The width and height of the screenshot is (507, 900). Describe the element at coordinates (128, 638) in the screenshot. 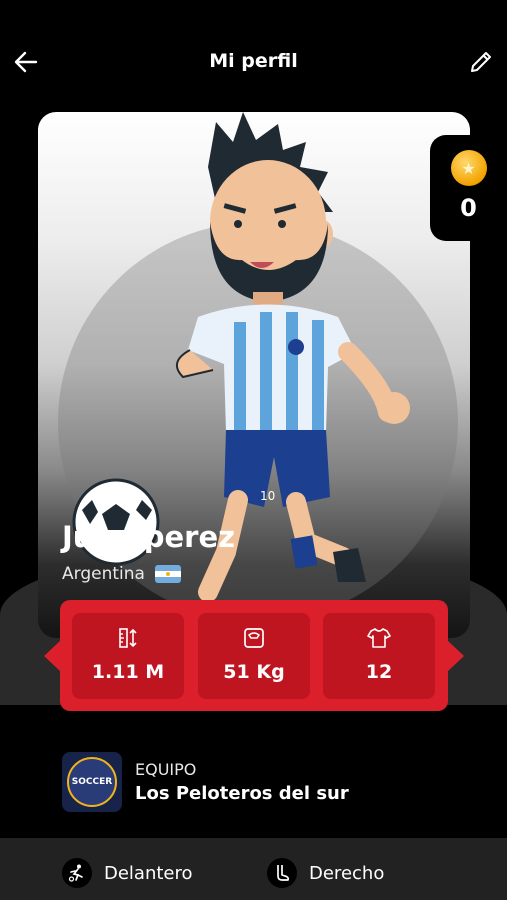

I see `height-ruler-icon` at that location.